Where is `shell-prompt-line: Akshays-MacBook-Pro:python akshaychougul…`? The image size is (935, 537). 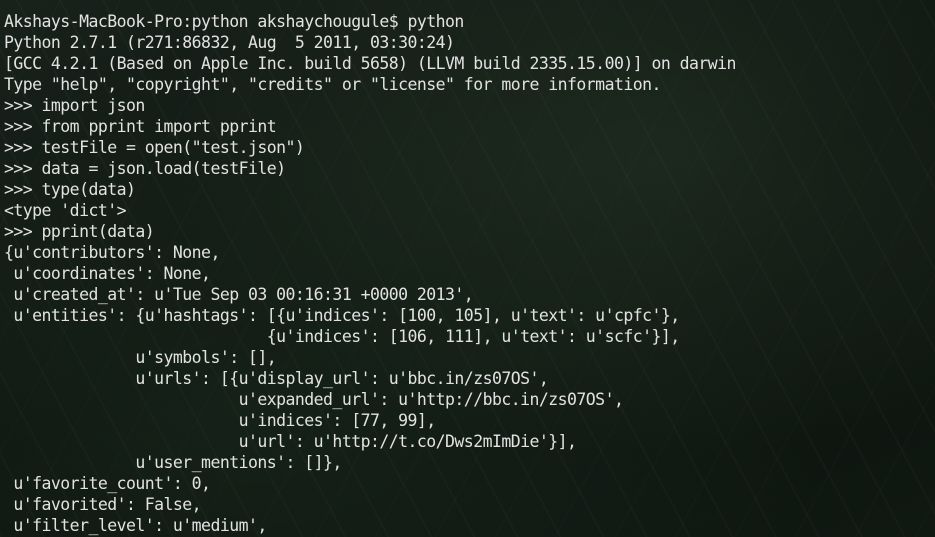
shell-prompt-line: Akshays-MacBook-Pro:python akshaychougul… is located at coordinates (234, 21).